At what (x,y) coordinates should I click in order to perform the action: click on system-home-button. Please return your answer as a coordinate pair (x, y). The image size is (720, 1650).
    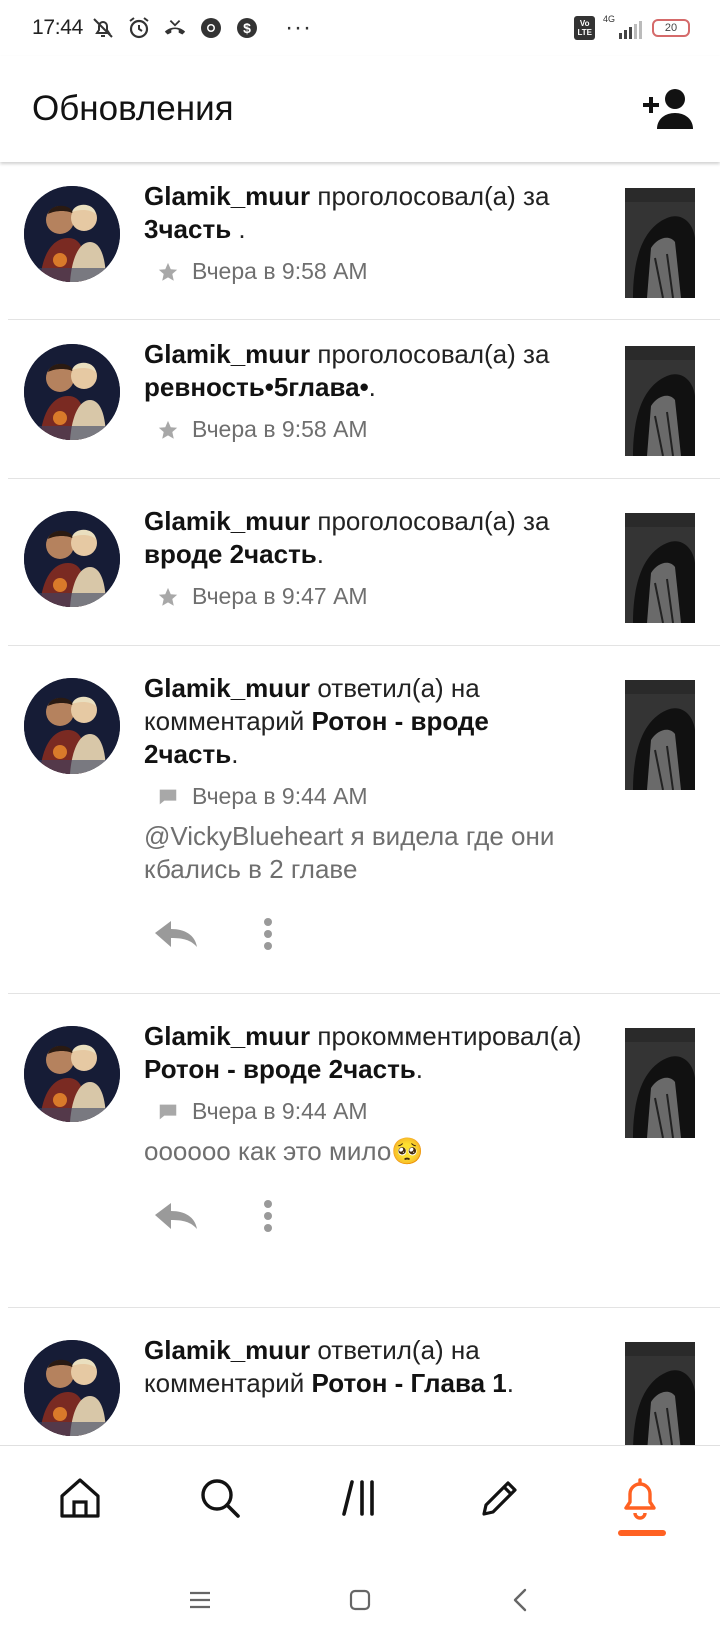
    Looking at the image, I should click on (360, 1600).